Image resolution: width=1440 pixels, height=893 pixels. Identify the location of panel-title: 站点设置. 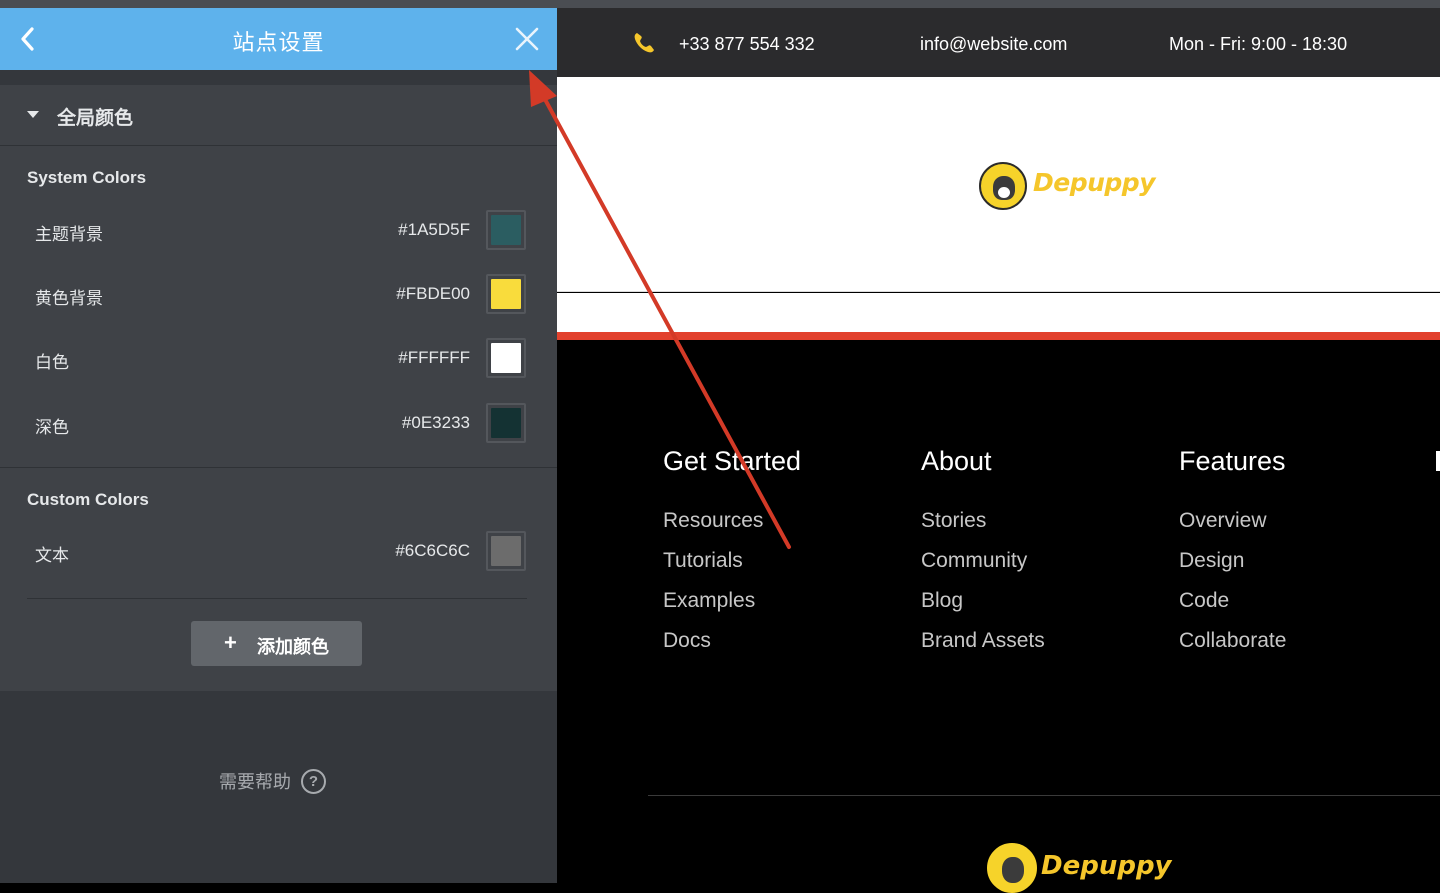
(278, 42).